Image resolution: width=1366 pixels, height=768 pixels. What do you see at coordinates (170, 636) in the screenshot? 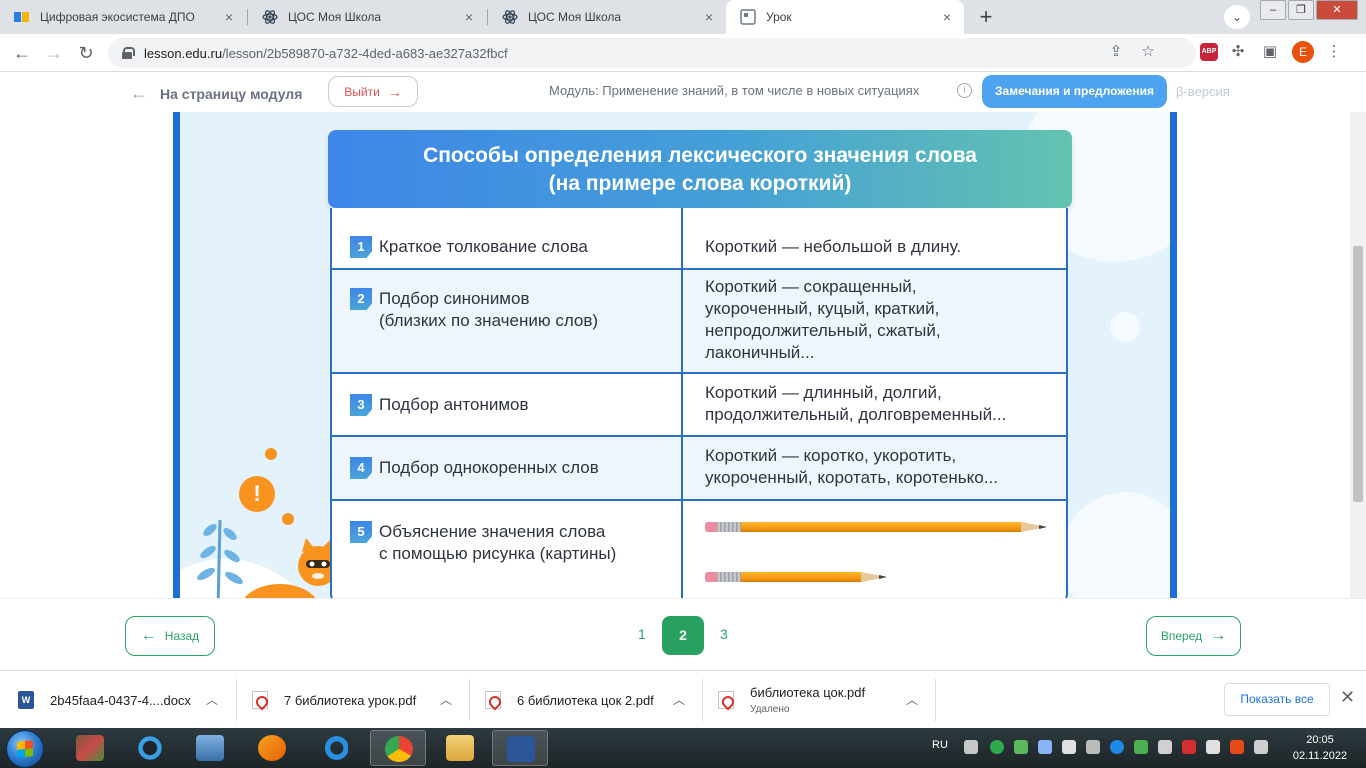
I see `prev-button: ← Назад` at bounding box center [170, 636].